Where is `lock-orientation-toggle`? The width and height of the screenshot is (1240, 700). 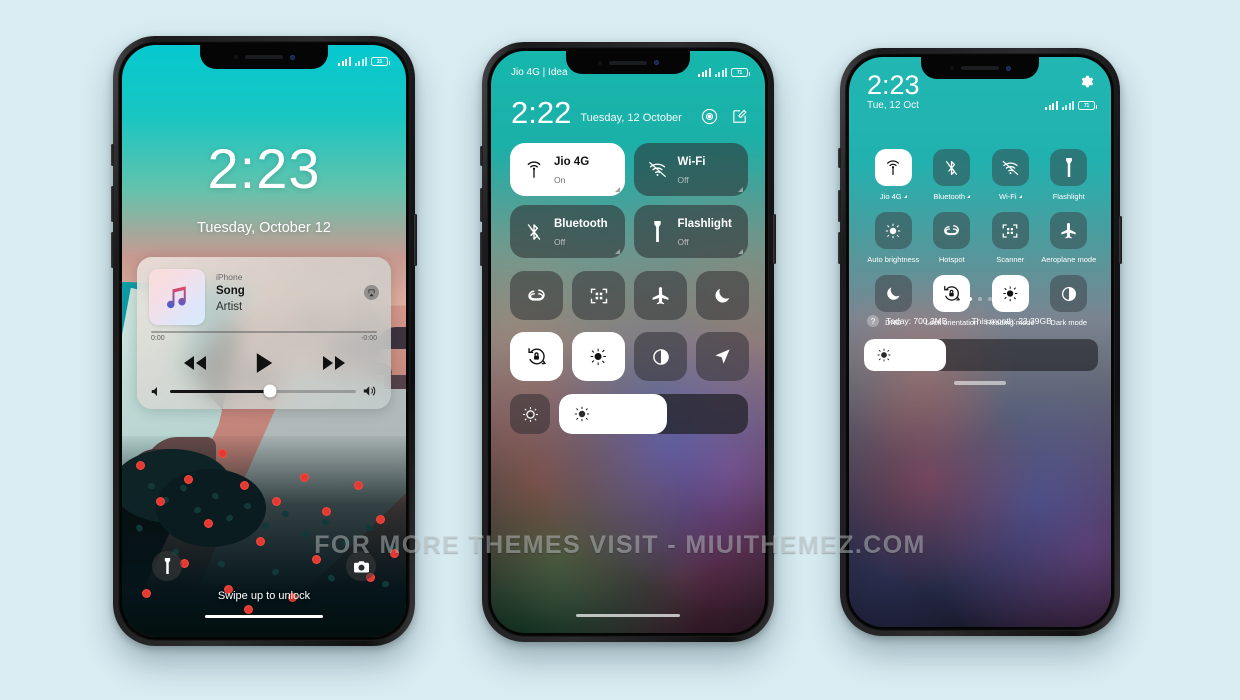 lock-orientation-toggle is located at coordinates (536, 356).